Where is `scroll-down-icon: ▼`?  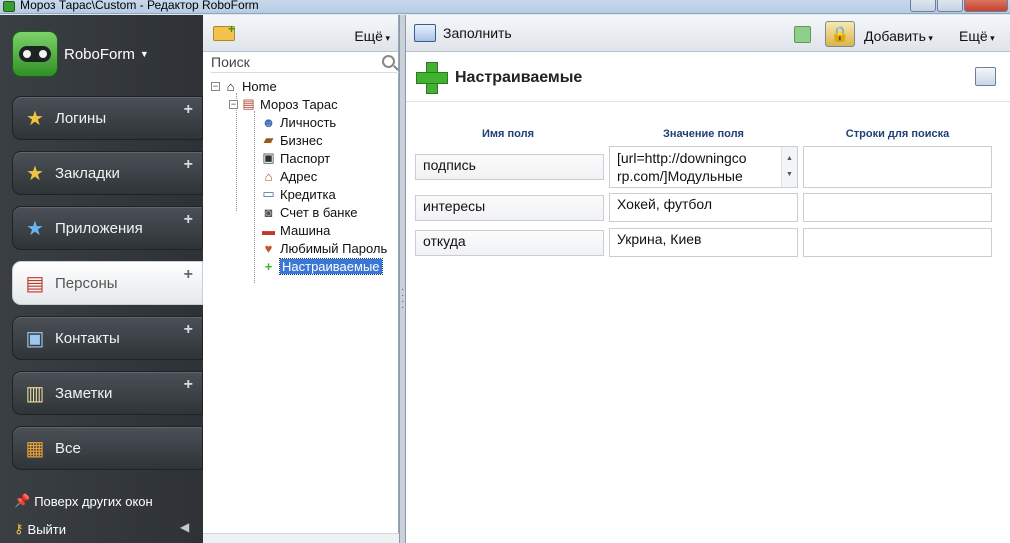
scroll-down-icon: ▼ is located at coordinates (789, 175).